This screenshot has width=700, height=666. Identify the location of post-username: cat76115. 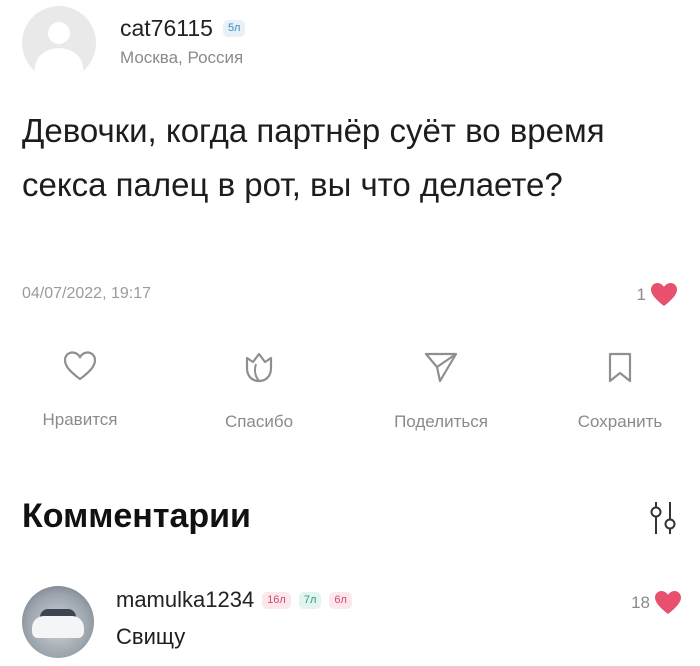
(166, 28).